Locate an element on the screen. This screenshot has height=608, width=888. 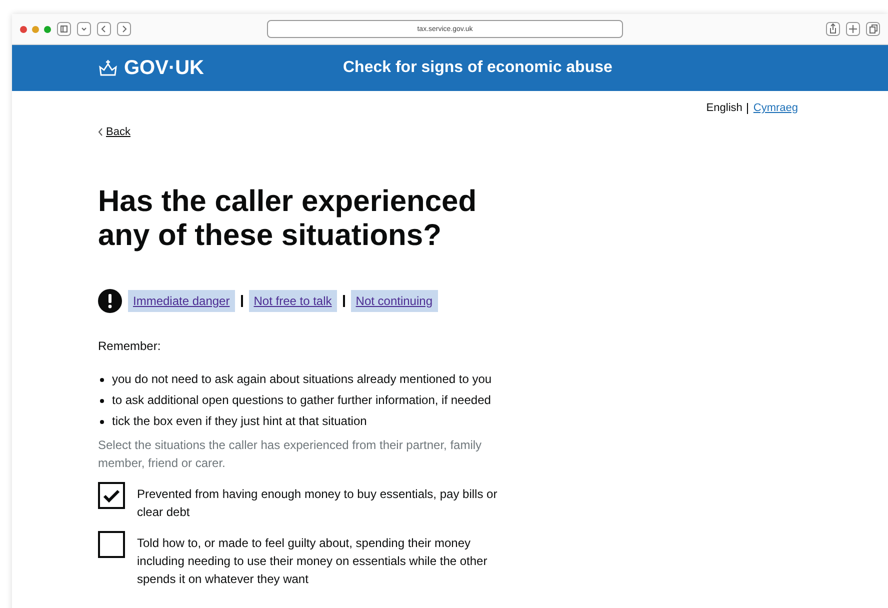
exit-link: Not continuing is located at coordinates (394, 301).